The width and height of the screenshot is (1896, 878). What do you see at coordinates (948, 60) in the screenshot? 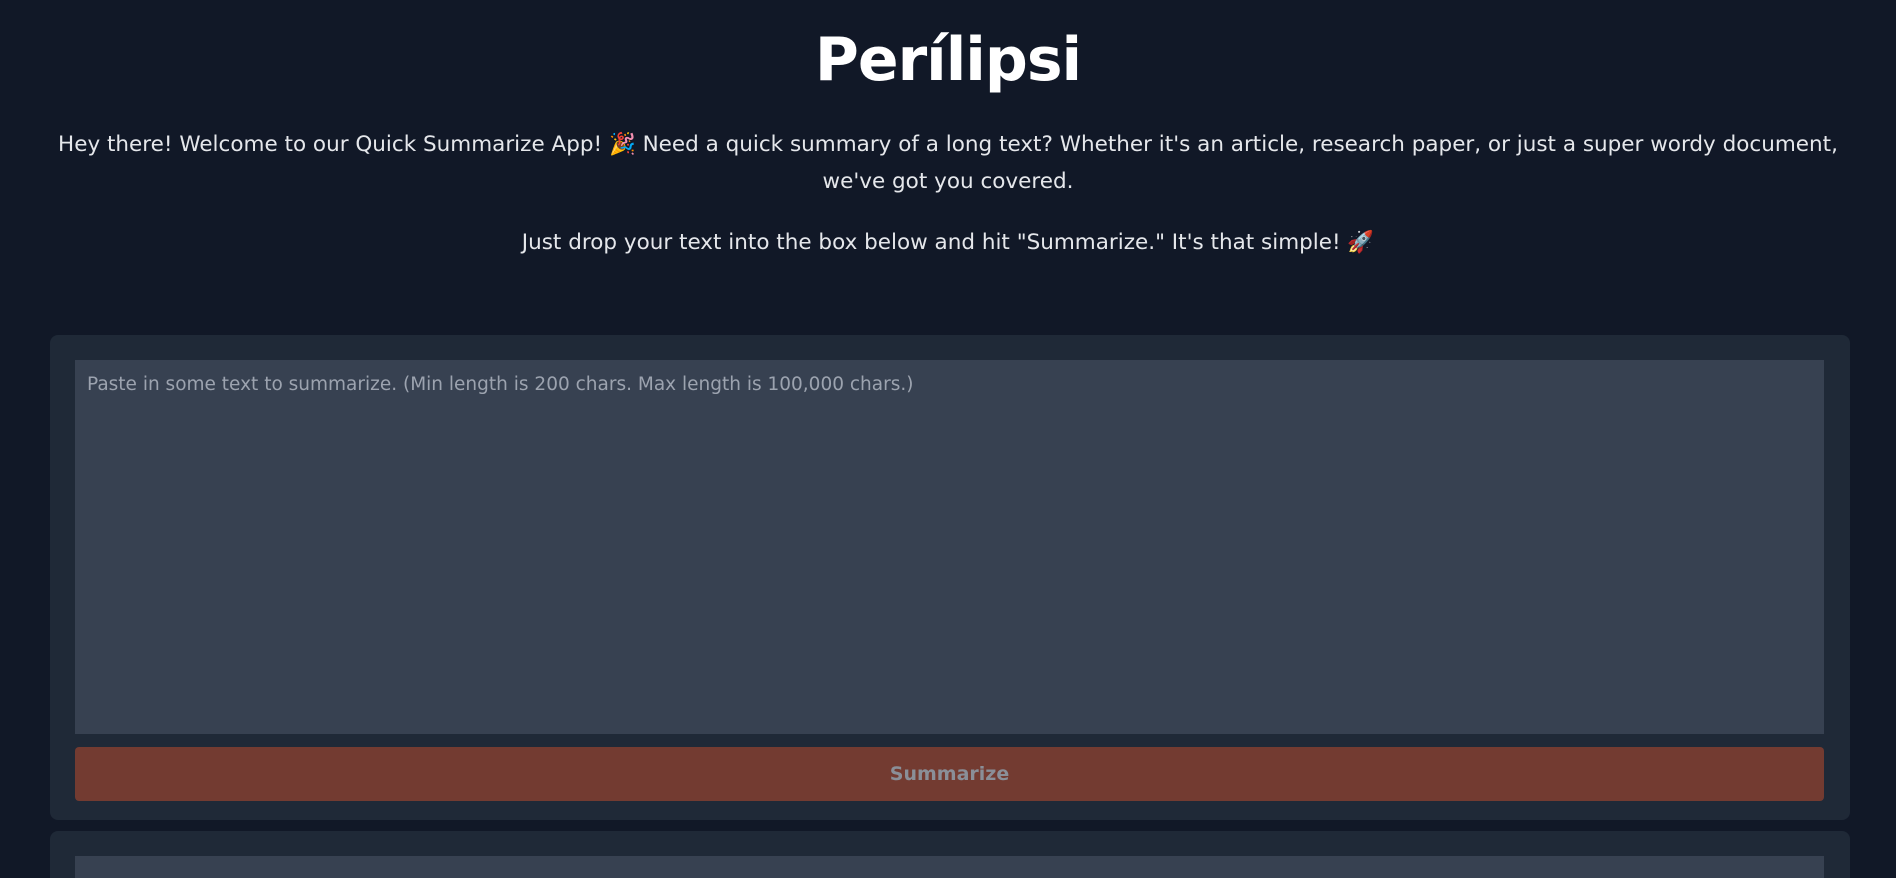
I see `page-title: Perílipsi` at bounding box center [948, 60].